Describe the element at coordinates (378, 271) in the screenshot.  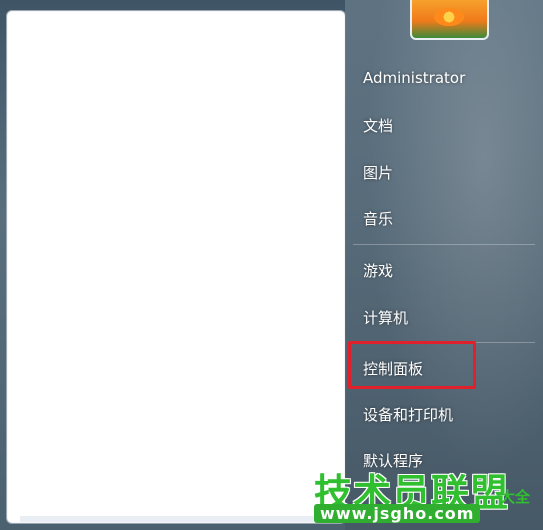
I see `menu-item-games: 游戏` at that location.